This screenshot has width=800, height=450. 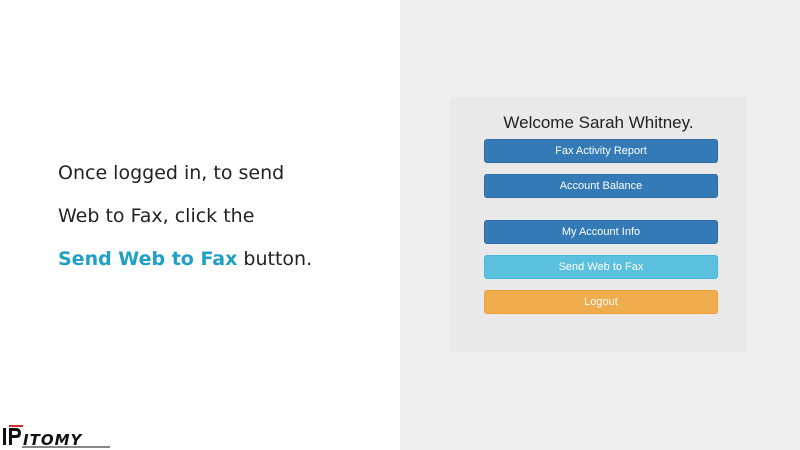 I want to click on svg-text: ITOMY, so click(x=53, y=439).